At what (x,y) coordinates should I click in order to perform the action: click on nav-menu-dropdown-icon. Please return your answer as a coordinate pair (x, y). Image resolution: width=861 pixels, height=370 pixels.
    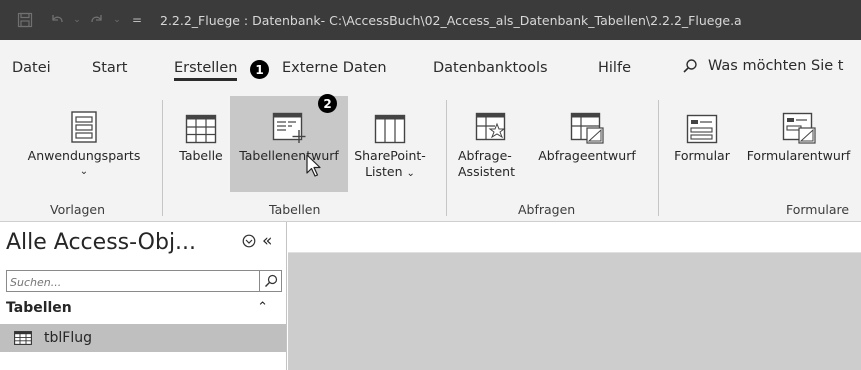
    Looking at the image, I should click on (249, 241).